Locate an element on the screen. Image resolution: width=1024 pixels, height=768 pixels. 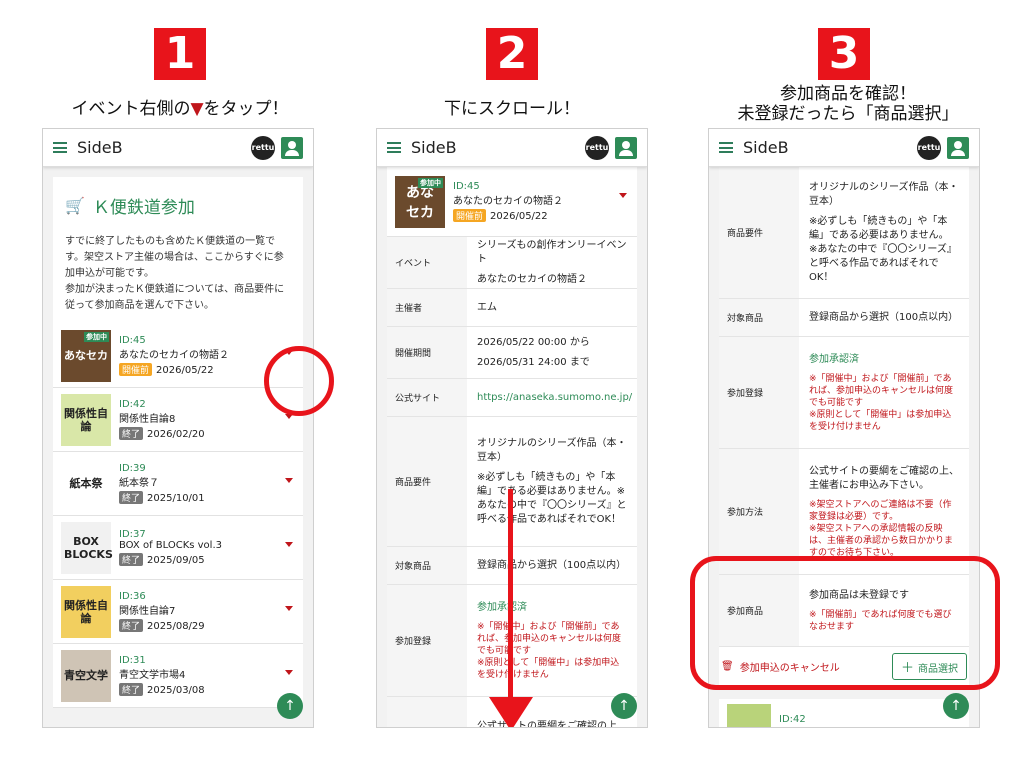
next-event-row: ID:42 is located at coordinates (844, 713).